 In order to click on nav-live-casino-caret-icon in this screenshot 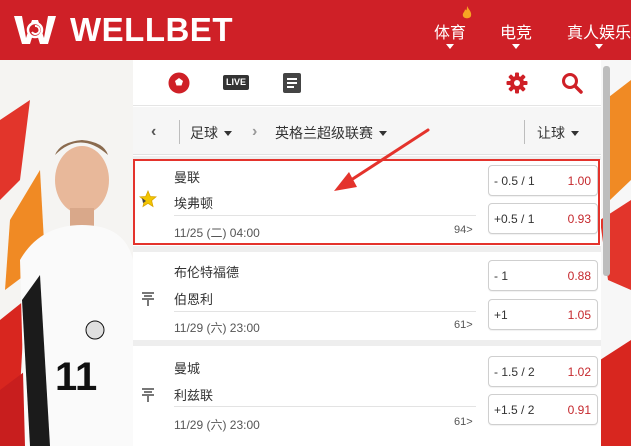, I will do `click(599, 46)`.